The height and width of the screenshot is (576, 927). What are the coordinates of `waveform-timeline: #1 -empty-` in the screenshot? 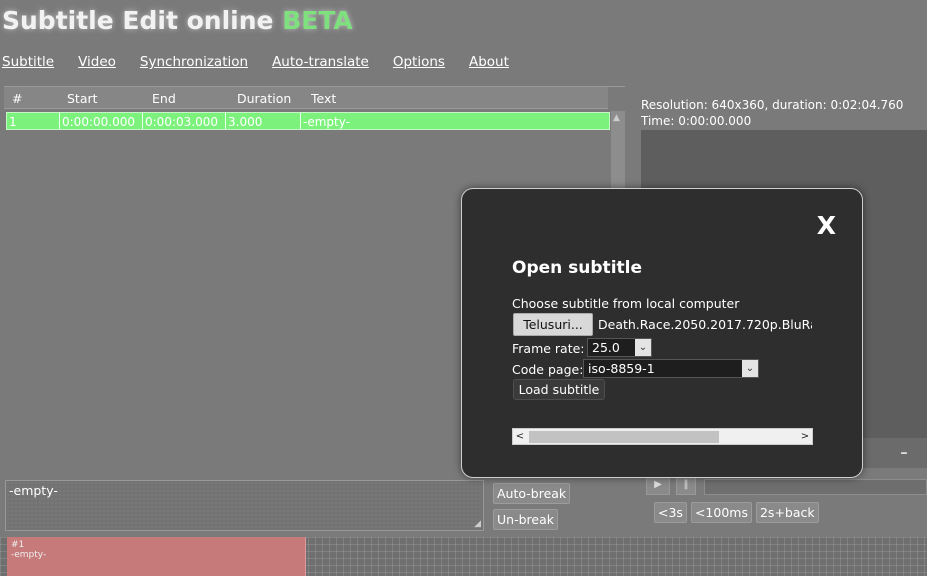 It's located at (463, 556).